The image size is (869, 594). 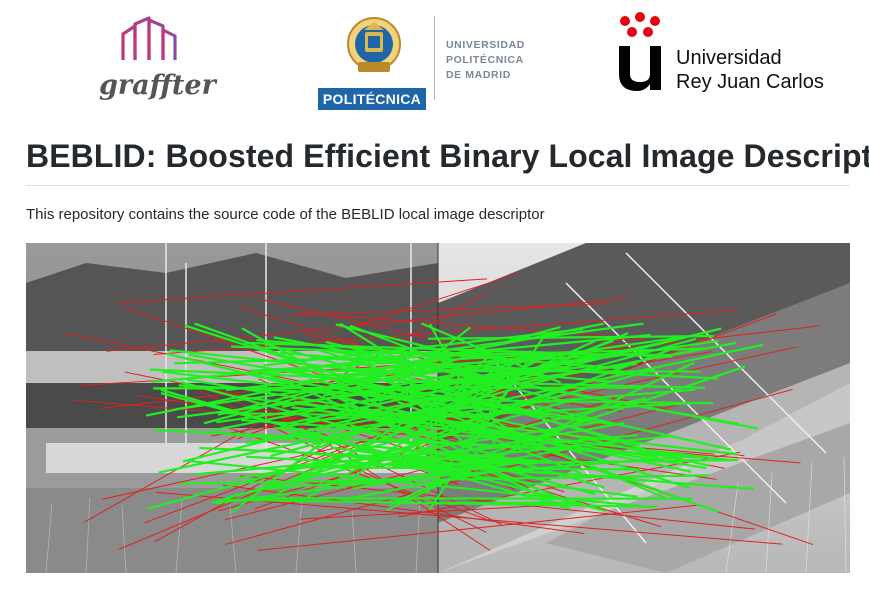 I want to click on urjc-name: Universidad Rey Juan Carlos, so click(x=750, y=70).